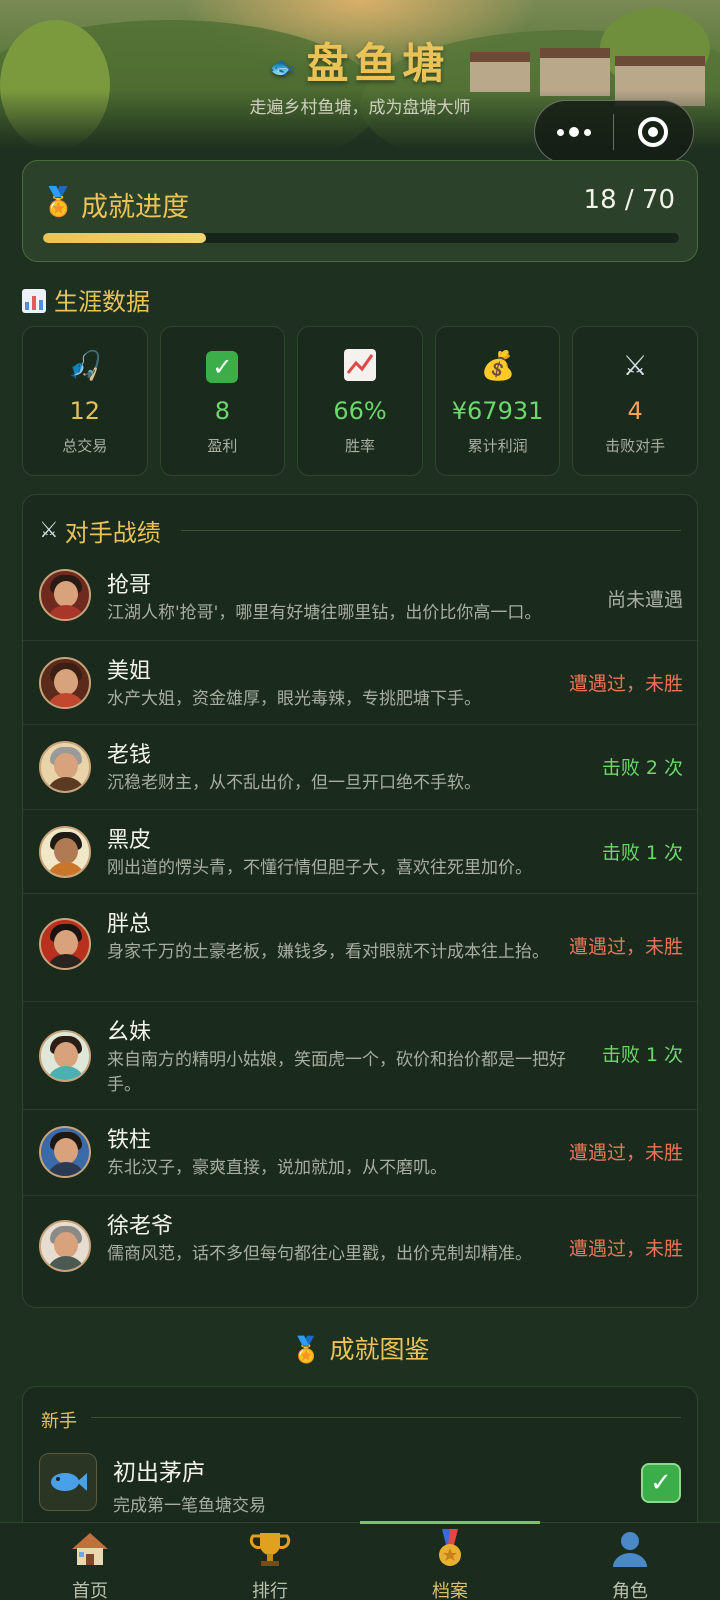 The width and height of the screenshot is (720, 1600). I want to click on opponent-row: 黑皮 刚出道的愣头青，不懂行情但胆子大，喜欢往死里加价。 击败 1 次, so click(361, 852).